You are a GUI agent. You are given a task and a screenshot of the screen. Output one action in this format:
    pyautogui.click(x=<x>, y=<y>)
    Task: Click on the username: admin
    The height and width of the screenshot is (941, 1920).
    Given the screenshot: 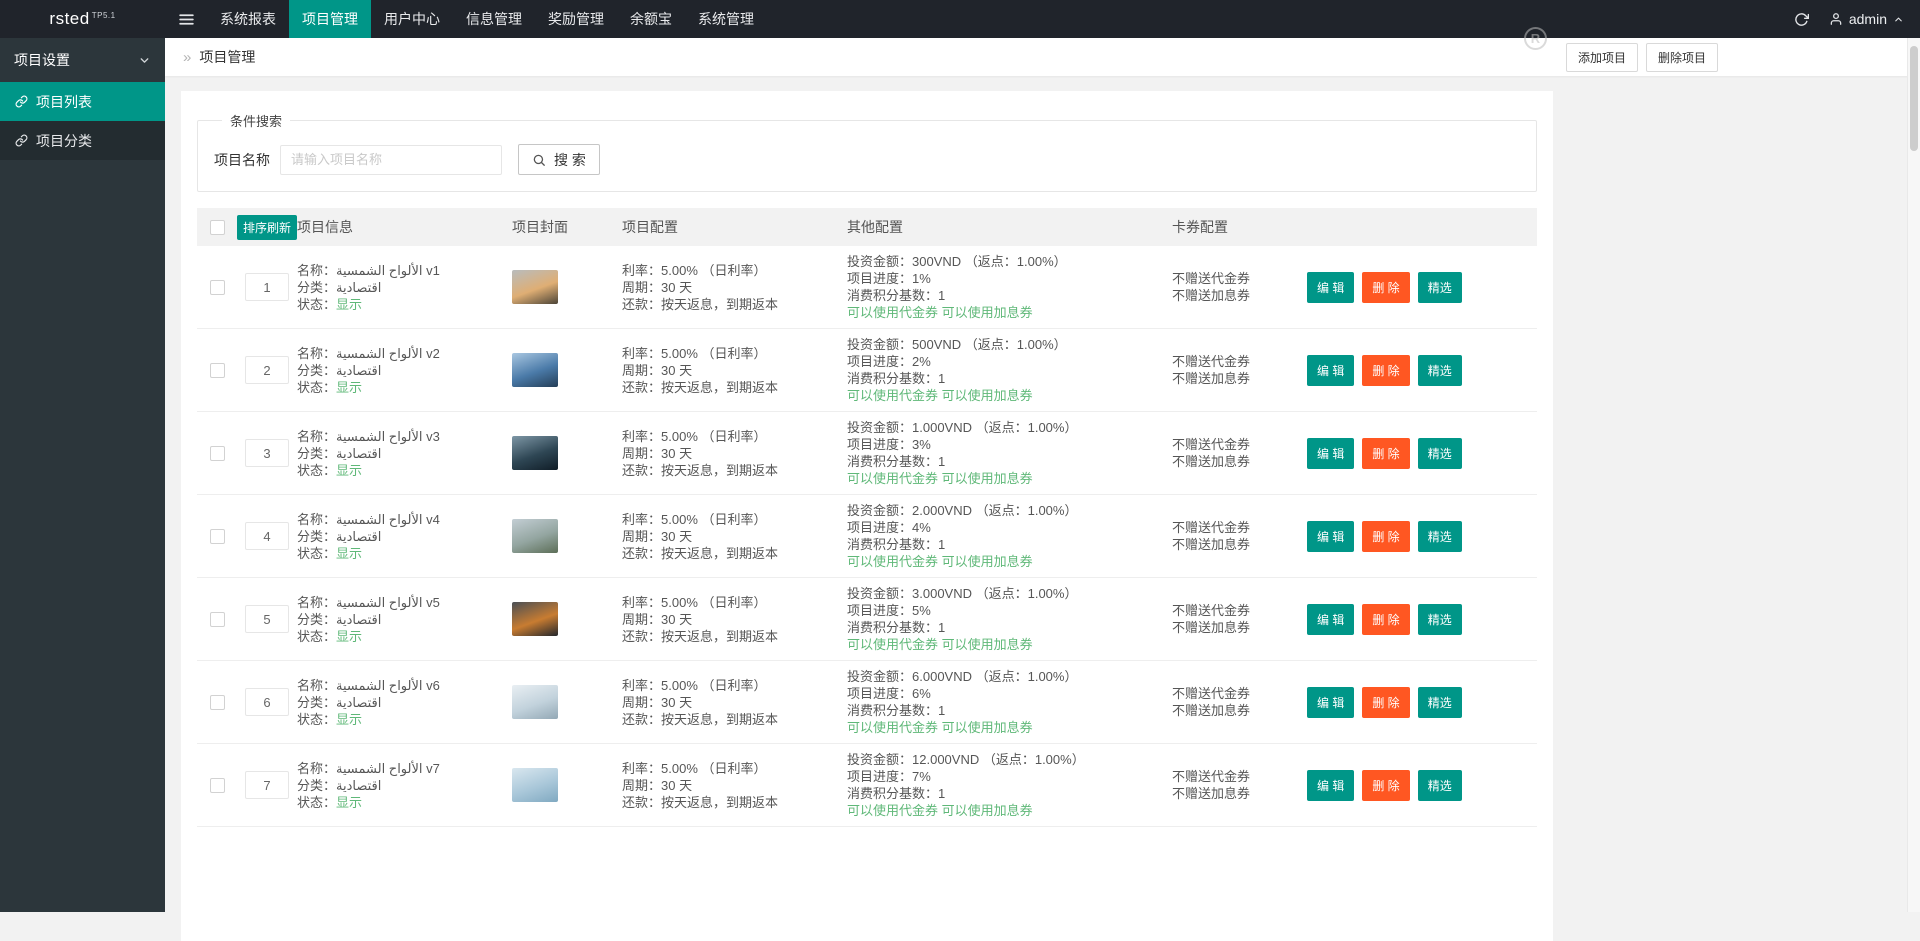 What is the action you would take?
    pyautogui.click(x=1868, y=19)
    